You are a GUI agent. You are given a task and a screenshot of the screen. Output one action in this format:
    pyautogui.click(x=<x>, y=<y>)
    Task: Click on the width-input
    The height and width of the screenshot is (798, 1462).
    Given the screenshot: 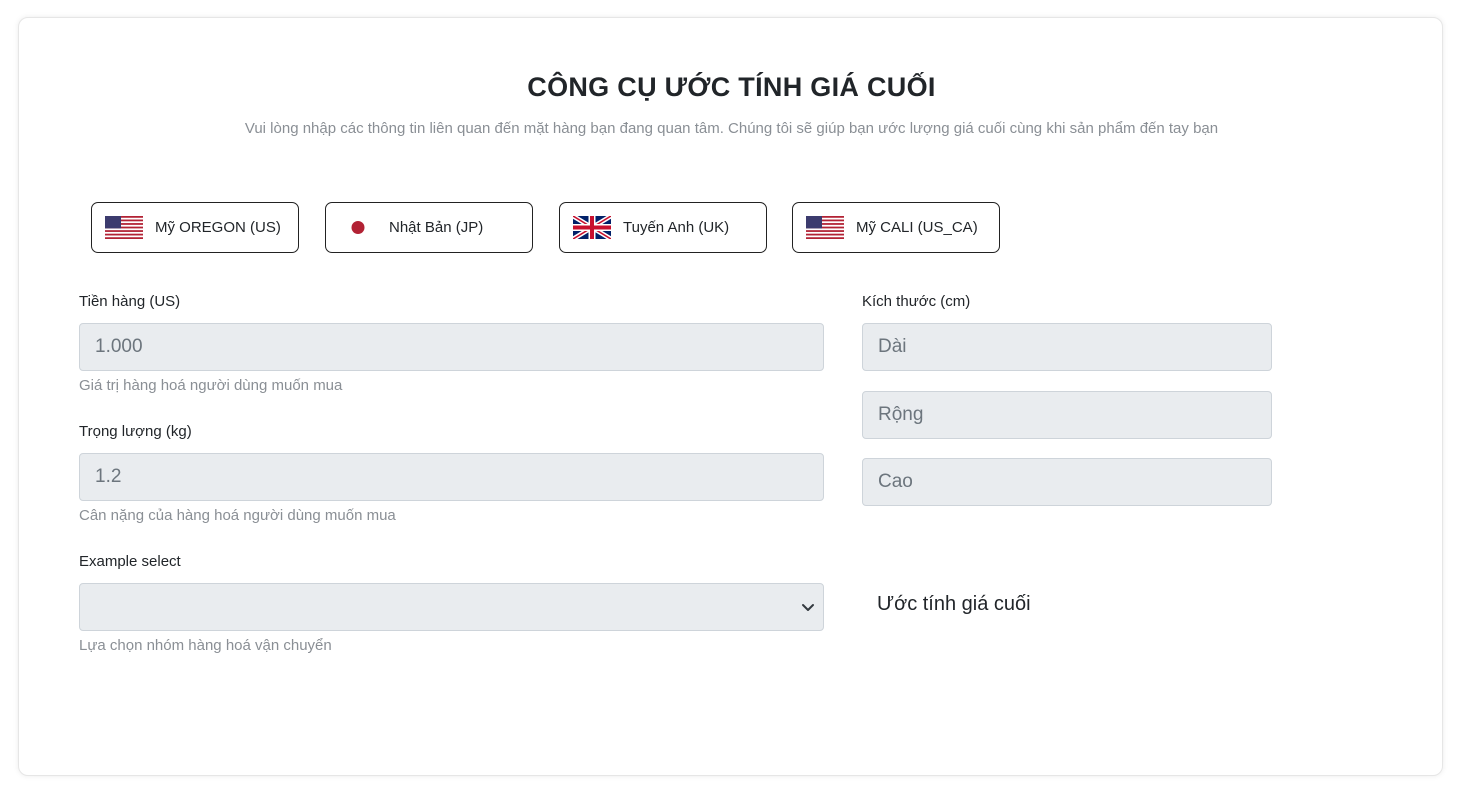 What is the action you would take?
    pyautogui.click(x=1067, y=415)
    